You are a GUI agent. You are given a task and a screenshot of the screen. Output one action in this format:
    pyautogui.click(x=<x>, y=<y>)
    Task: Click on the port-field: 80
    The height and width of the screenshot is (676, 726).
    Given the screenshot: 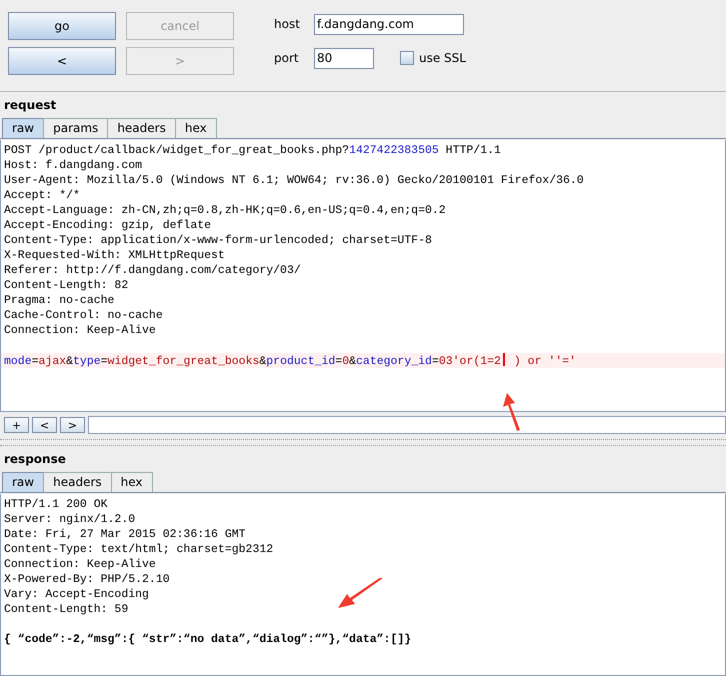 What is the action you would take?
    pyautogui.click(x=344, y=58)
    